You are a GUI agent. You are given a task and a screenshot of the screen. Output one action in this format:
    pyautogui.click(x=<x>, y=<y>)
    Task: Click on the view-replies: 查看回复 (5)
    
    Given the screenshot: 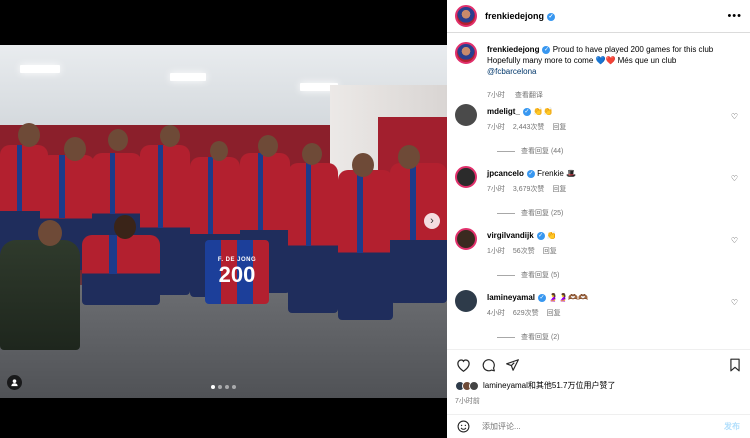 What is the action you would take?
    pyautogui.click(x=528, y=275)
    